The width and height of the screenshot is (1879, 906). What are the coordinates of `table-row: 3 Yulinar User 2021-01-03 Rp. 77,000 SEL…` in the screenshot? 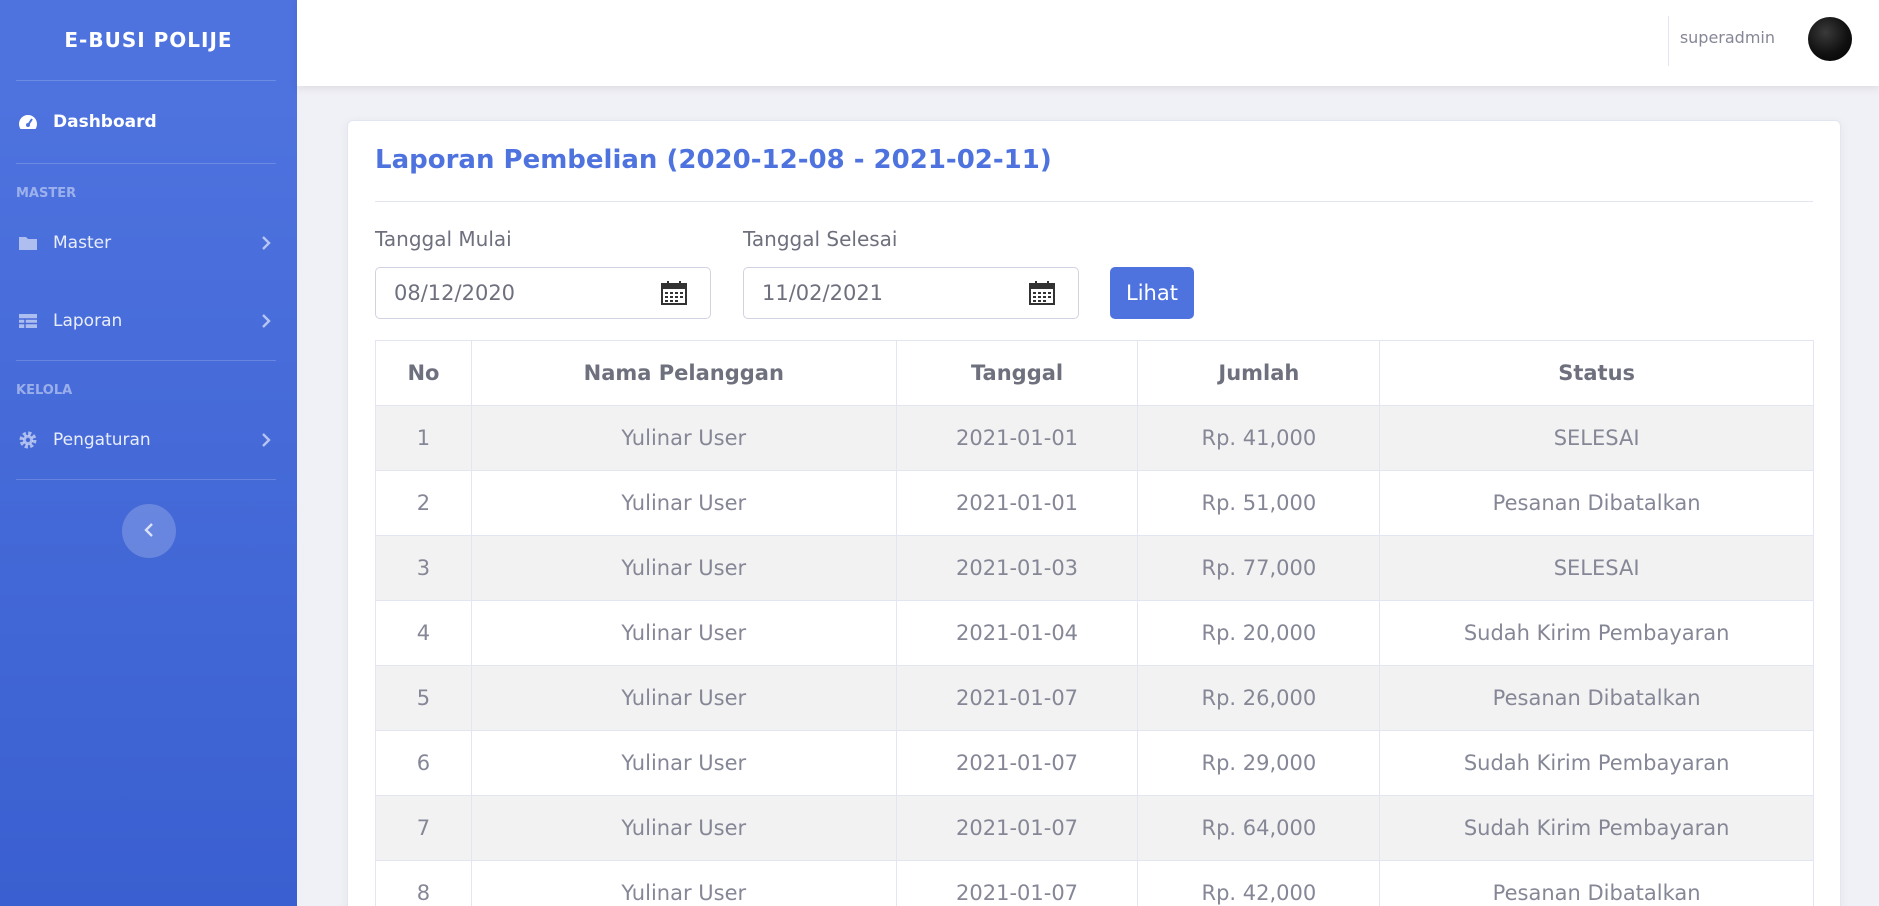 It's located at (1094, 568).